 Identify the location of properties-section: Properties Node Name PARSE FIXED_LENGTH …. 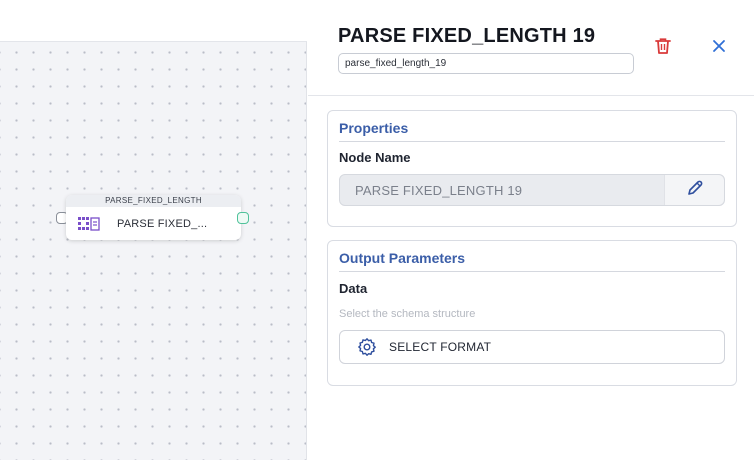
(532, 168).